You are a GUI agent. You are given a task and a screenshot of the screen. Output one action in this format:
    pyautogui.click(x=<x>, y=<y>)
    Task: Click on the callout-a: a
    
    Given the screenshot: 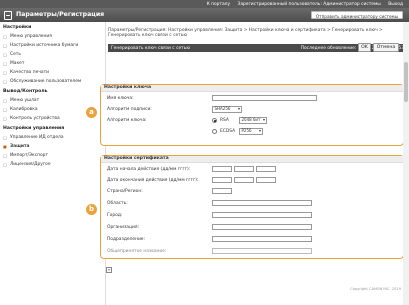 What is the action you would take?
    pyautogui.click(x=91, y=112)
    